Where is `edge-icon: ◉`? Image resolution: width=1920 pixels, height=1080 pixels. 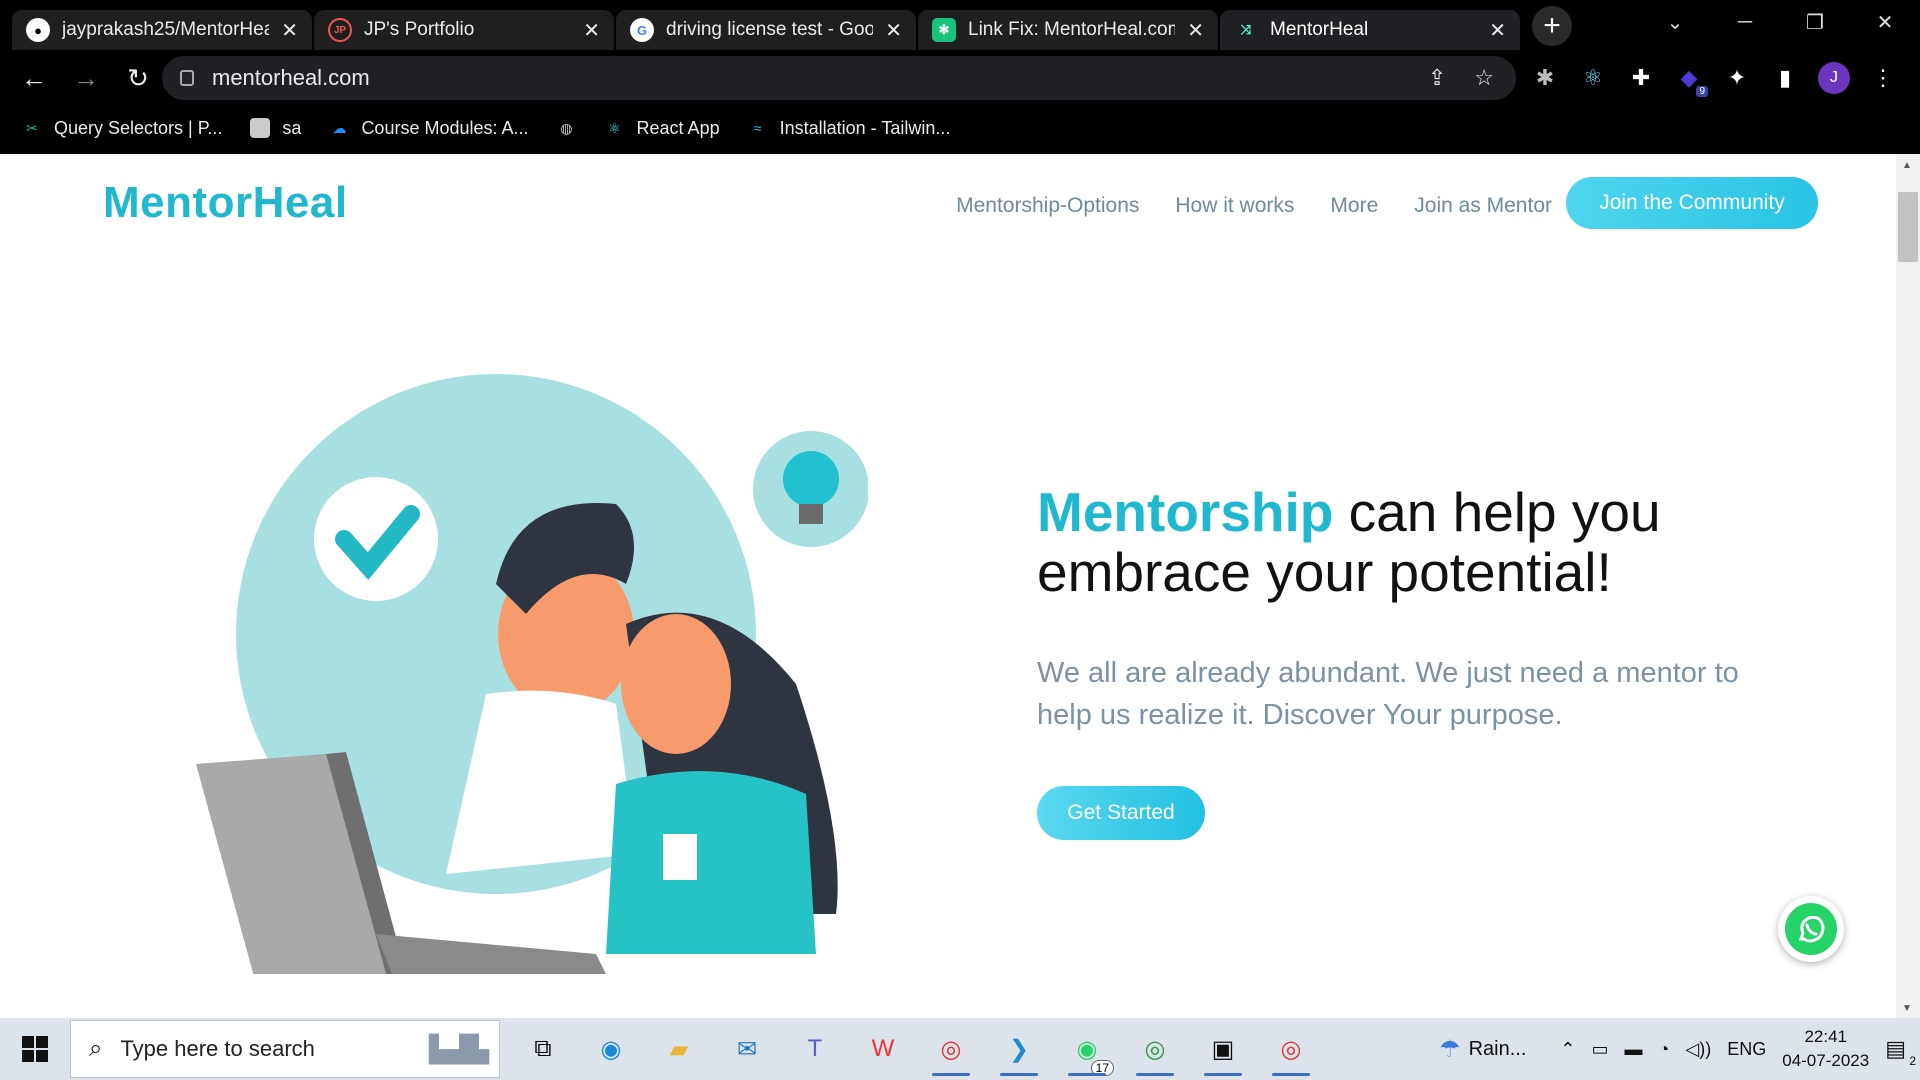
edge-icon: ◉ is located at coordinates (611, 1049).